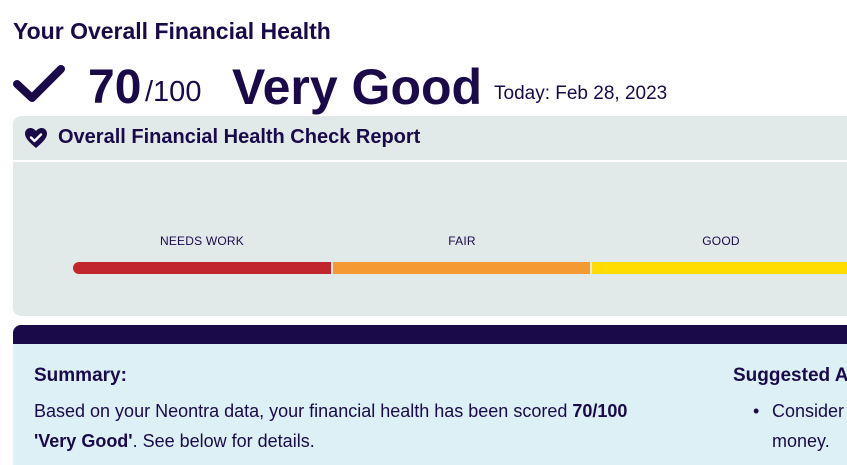 Image resolution: width=847 pixels, height=465 pixels. What do you see at coordinates (462, 241) in the screenshot?
I see `scale-label-fair: FAIR` at bounding box center [462, 241].